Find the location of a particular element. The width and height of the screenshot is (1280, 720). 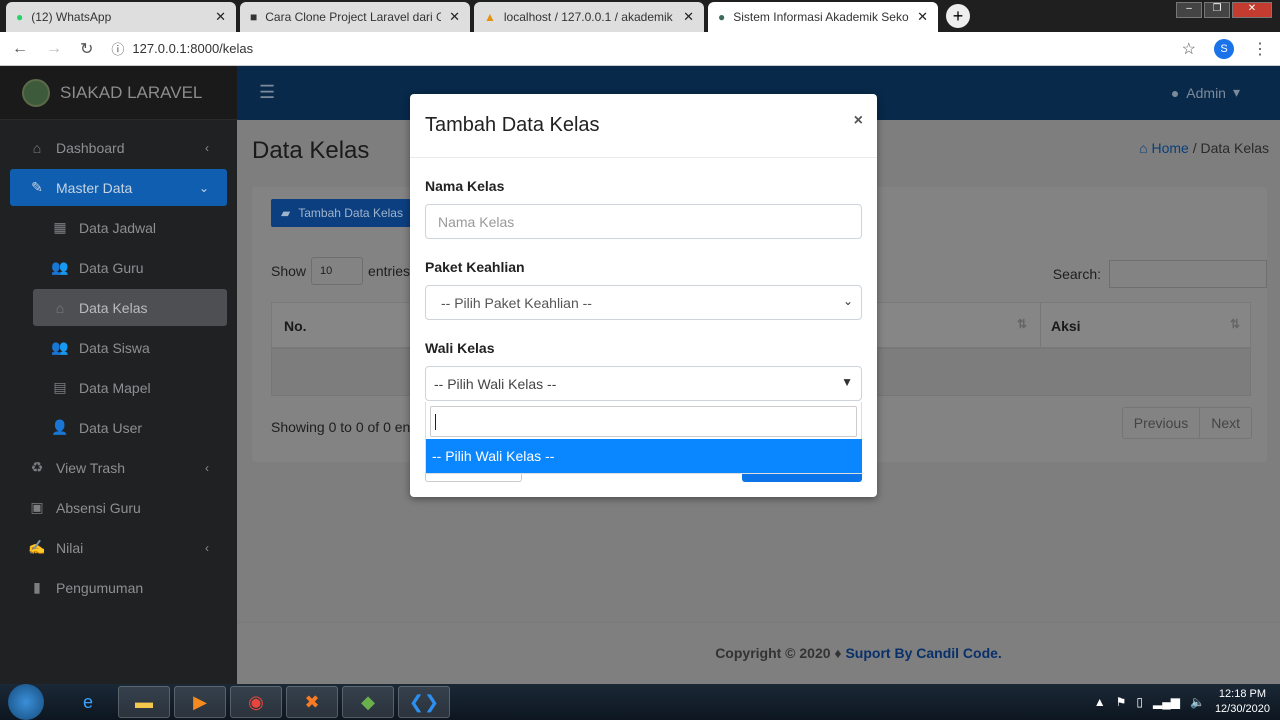

column-no: No. is located at coordinates (295, 326).